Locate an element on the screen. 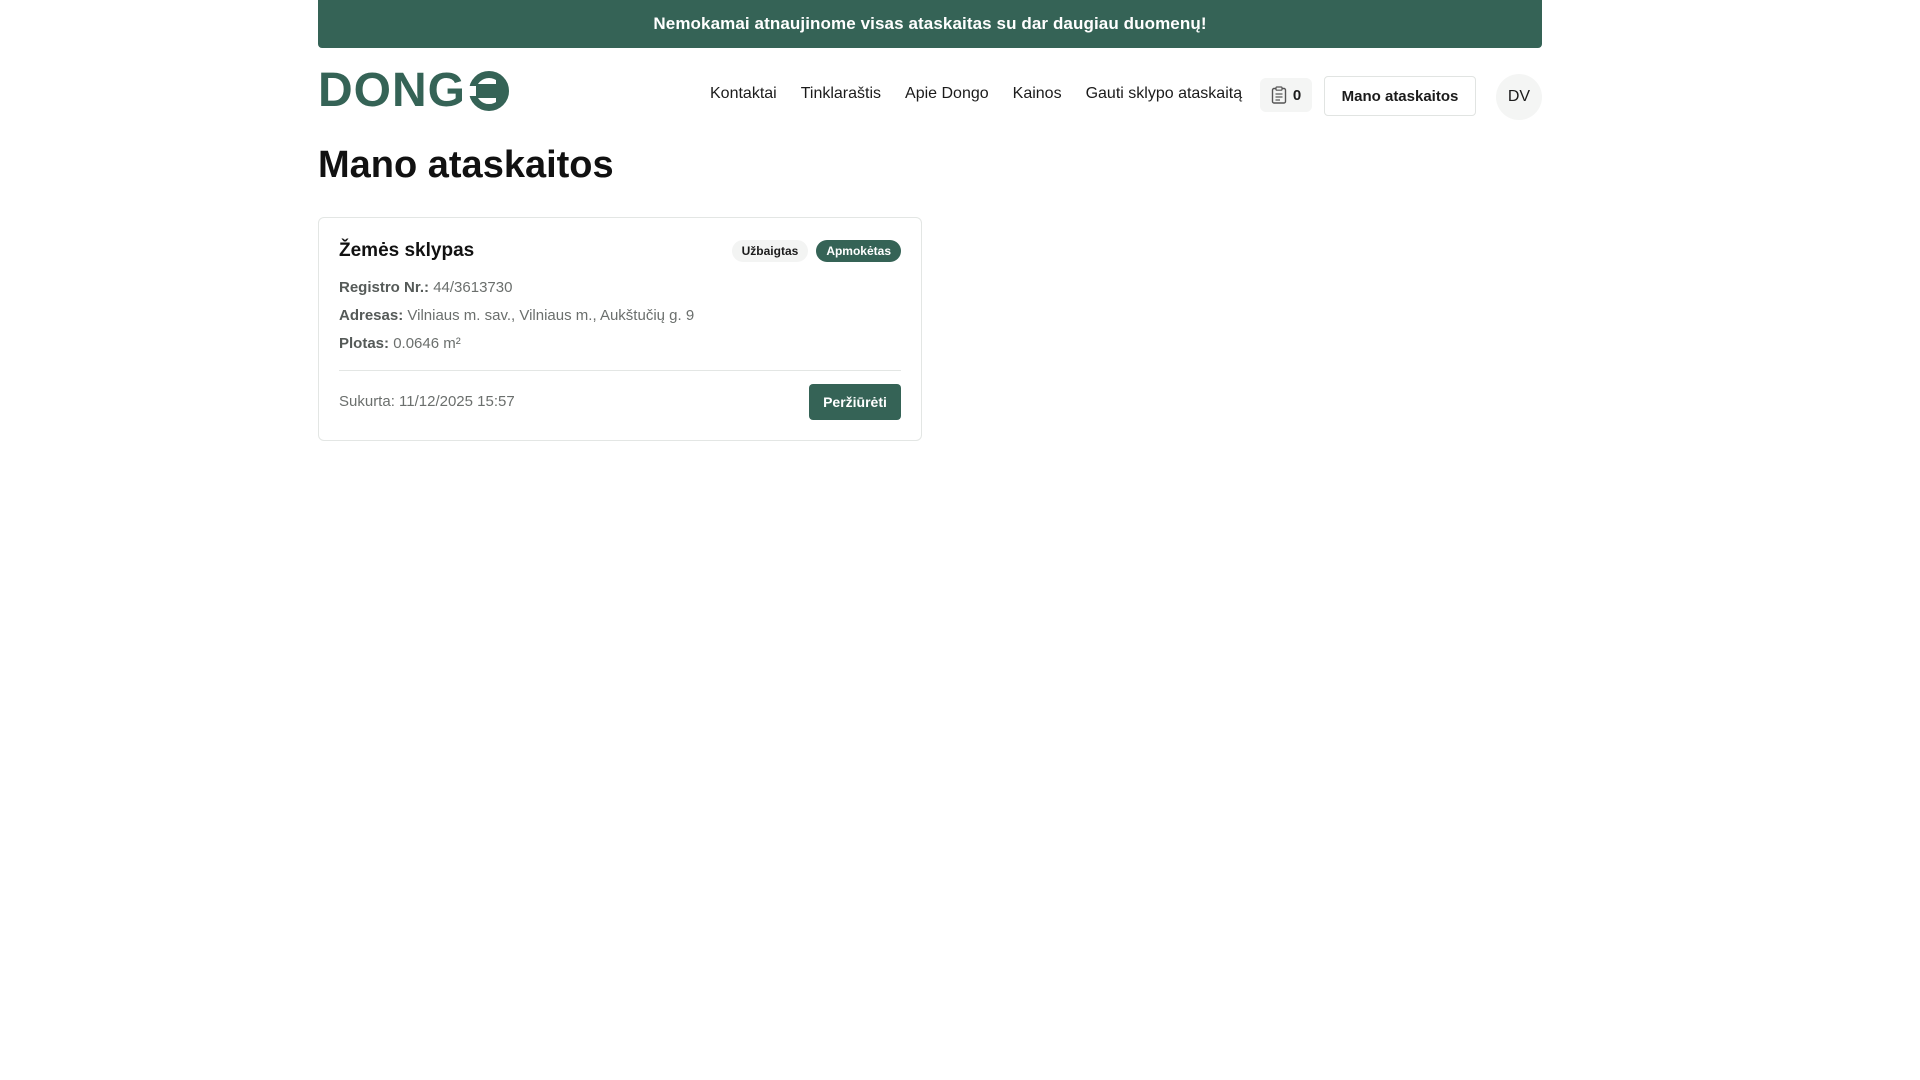  address-label: Adresas: is located at coordinates (371, 315).